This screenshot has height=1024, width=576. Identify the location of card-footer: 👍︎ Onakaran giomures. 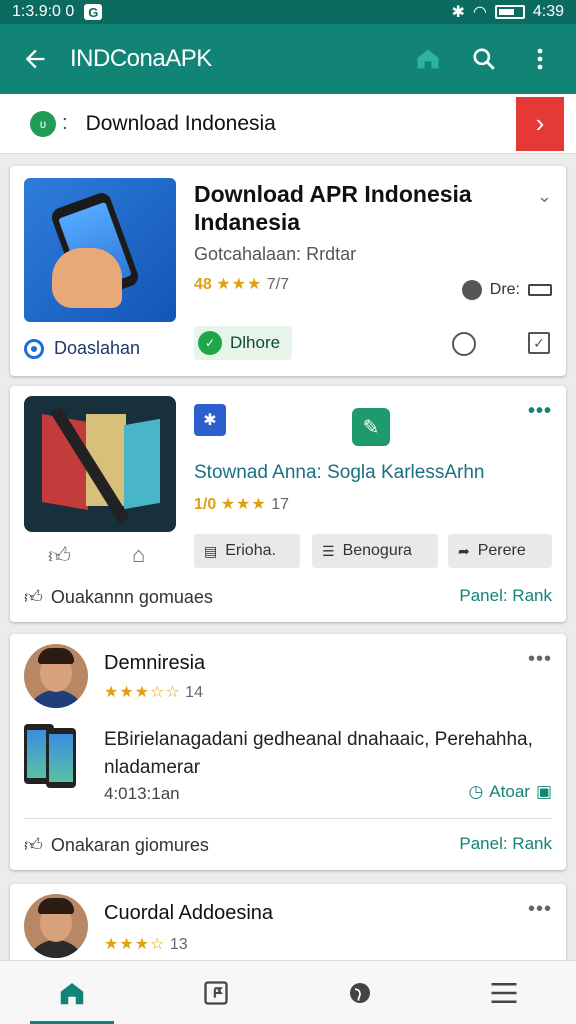
(116, 845).